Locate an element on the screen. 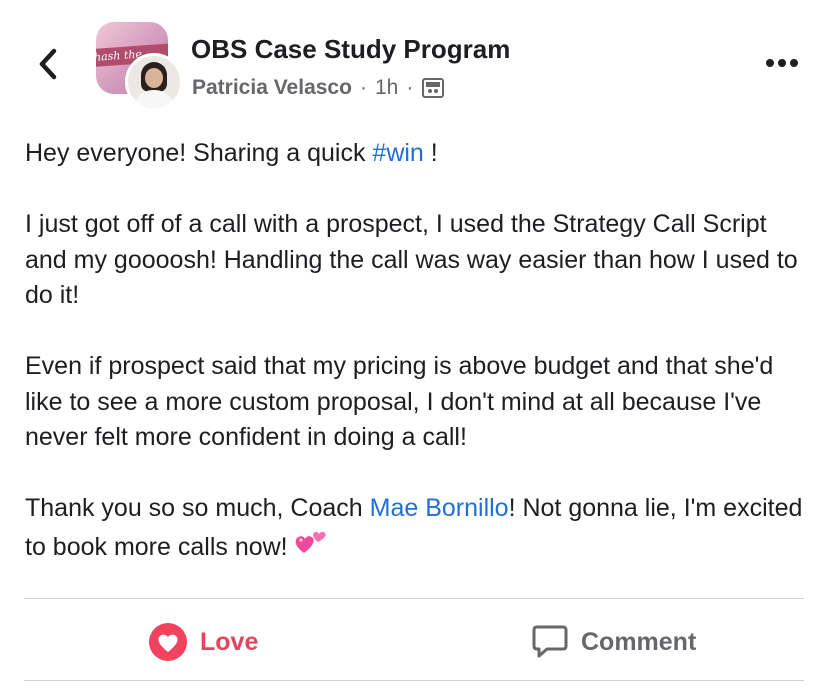 The image size is (828, 693). mention-link: Mae Bornillo is located at coordinates (439, 508).